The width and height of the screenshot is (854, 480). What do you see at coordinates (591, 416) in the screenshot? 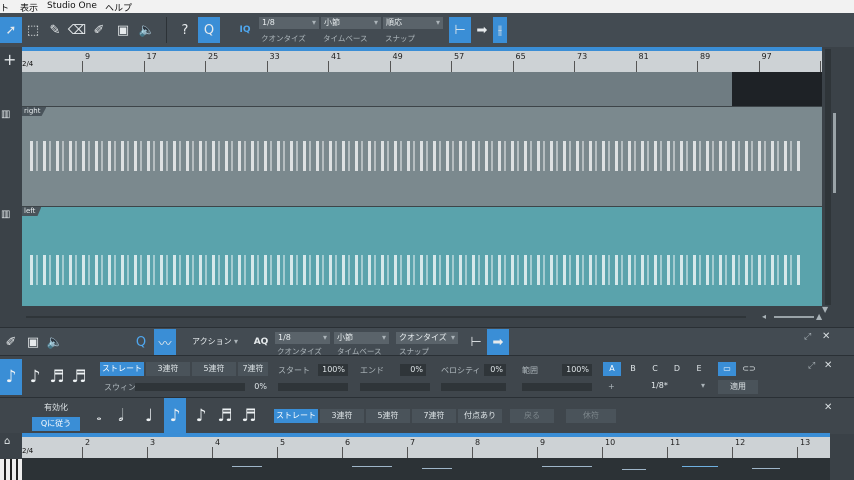
I see `rest-button: 休符` at bounding box center [591, 416].